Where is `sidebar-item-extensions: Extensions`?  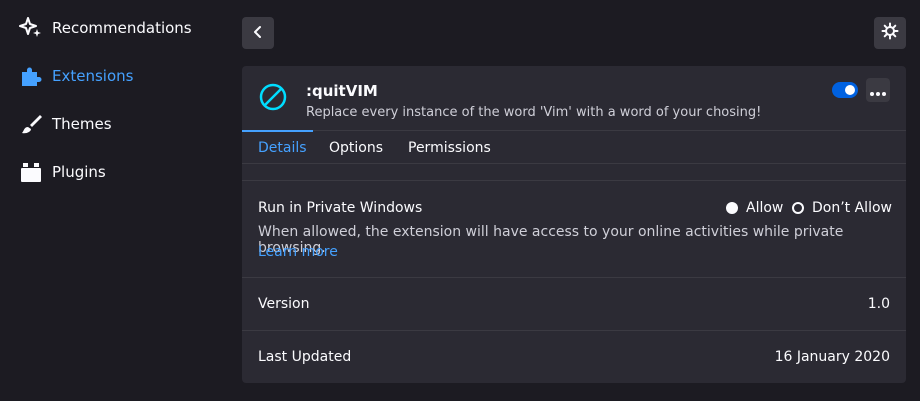
sidebar-item-extensions: Extensions is located at coordinates (75, 76).